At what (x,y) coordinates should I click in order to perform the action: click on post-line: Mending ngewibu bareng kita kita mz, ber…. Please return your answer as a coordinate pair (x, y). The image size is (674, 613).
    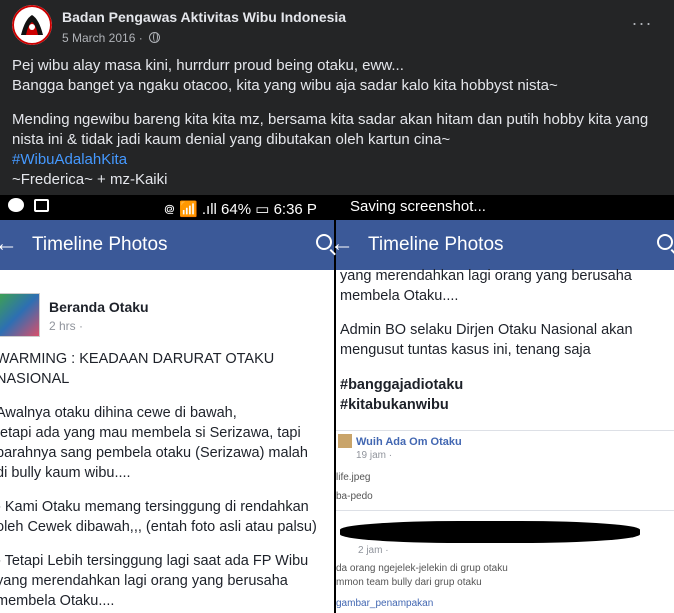
    Looking at the image, I should click on (330, 119).